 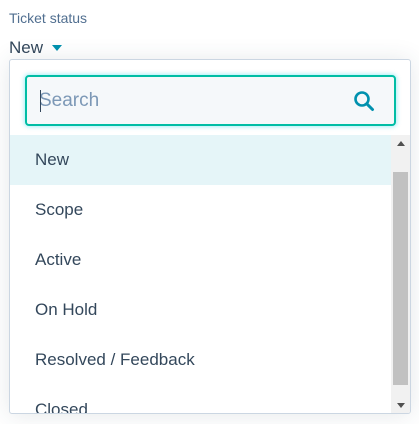 I want to click on search-input, so click(x=189, y=100).